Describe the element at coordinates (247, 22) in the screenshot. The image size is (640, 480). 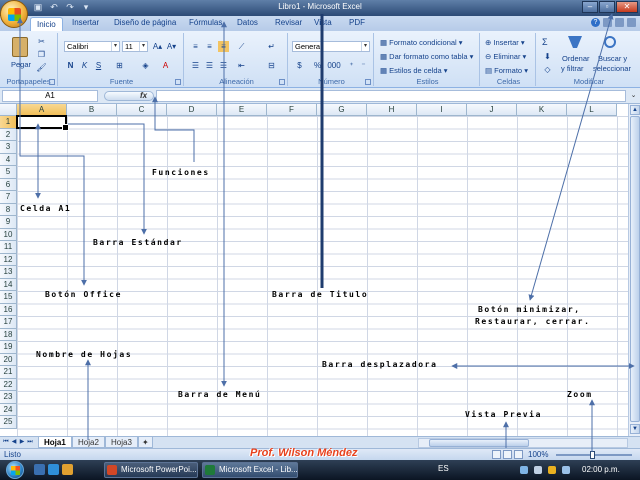
I see `tab-datos: Datos` at that location.